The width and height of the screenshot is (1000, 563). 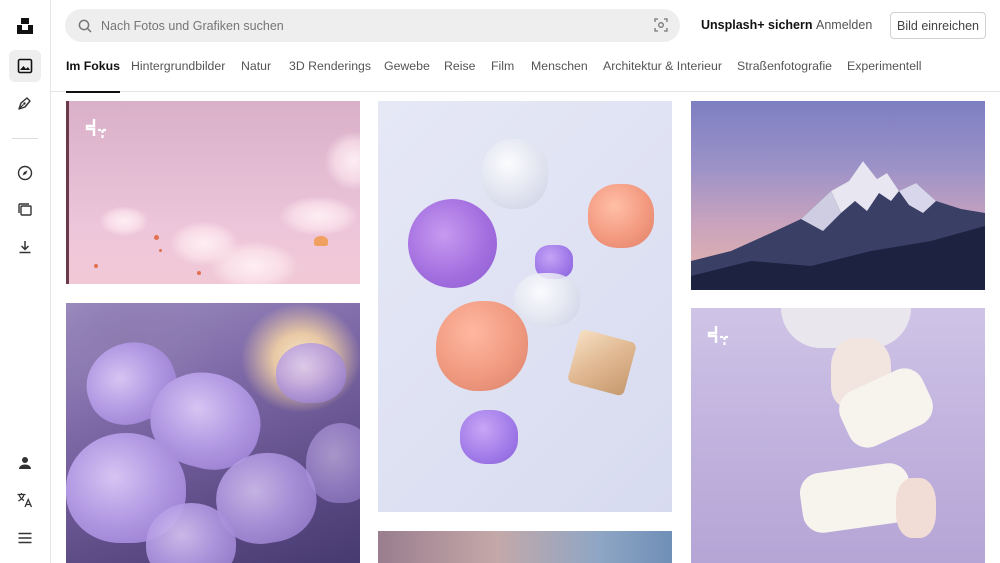 What do you see at coordinates (213, 192) in the screenshot?
I see `pink-sky-paragliders-photo` at bounding box center [213, 192].